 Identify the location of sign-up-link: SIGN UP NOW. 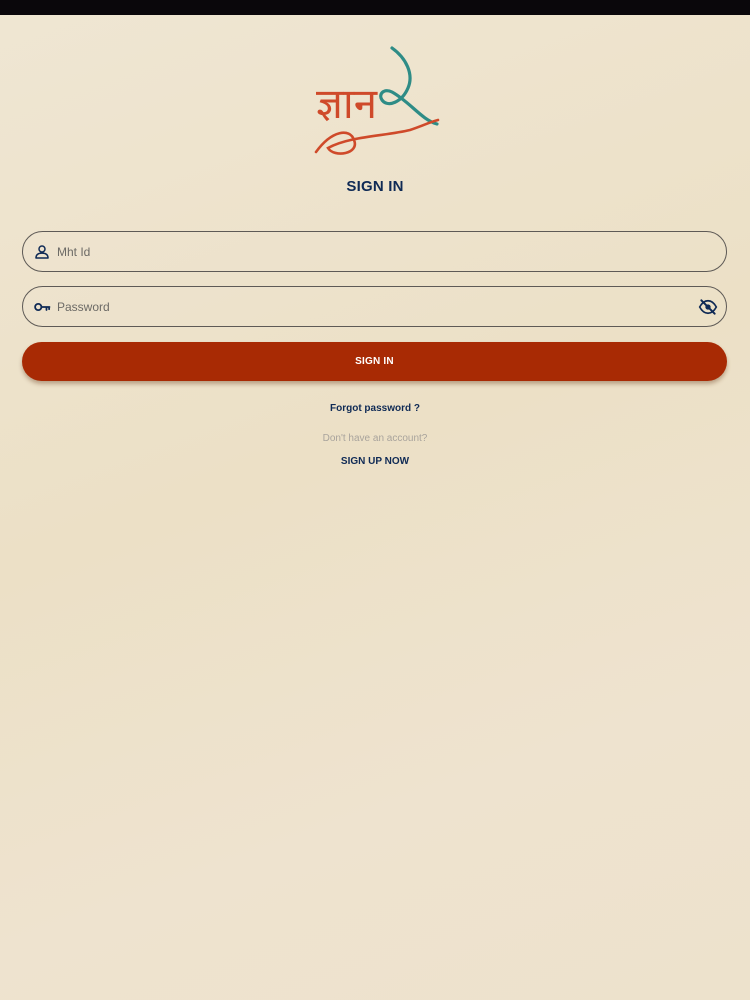
(375, 461).